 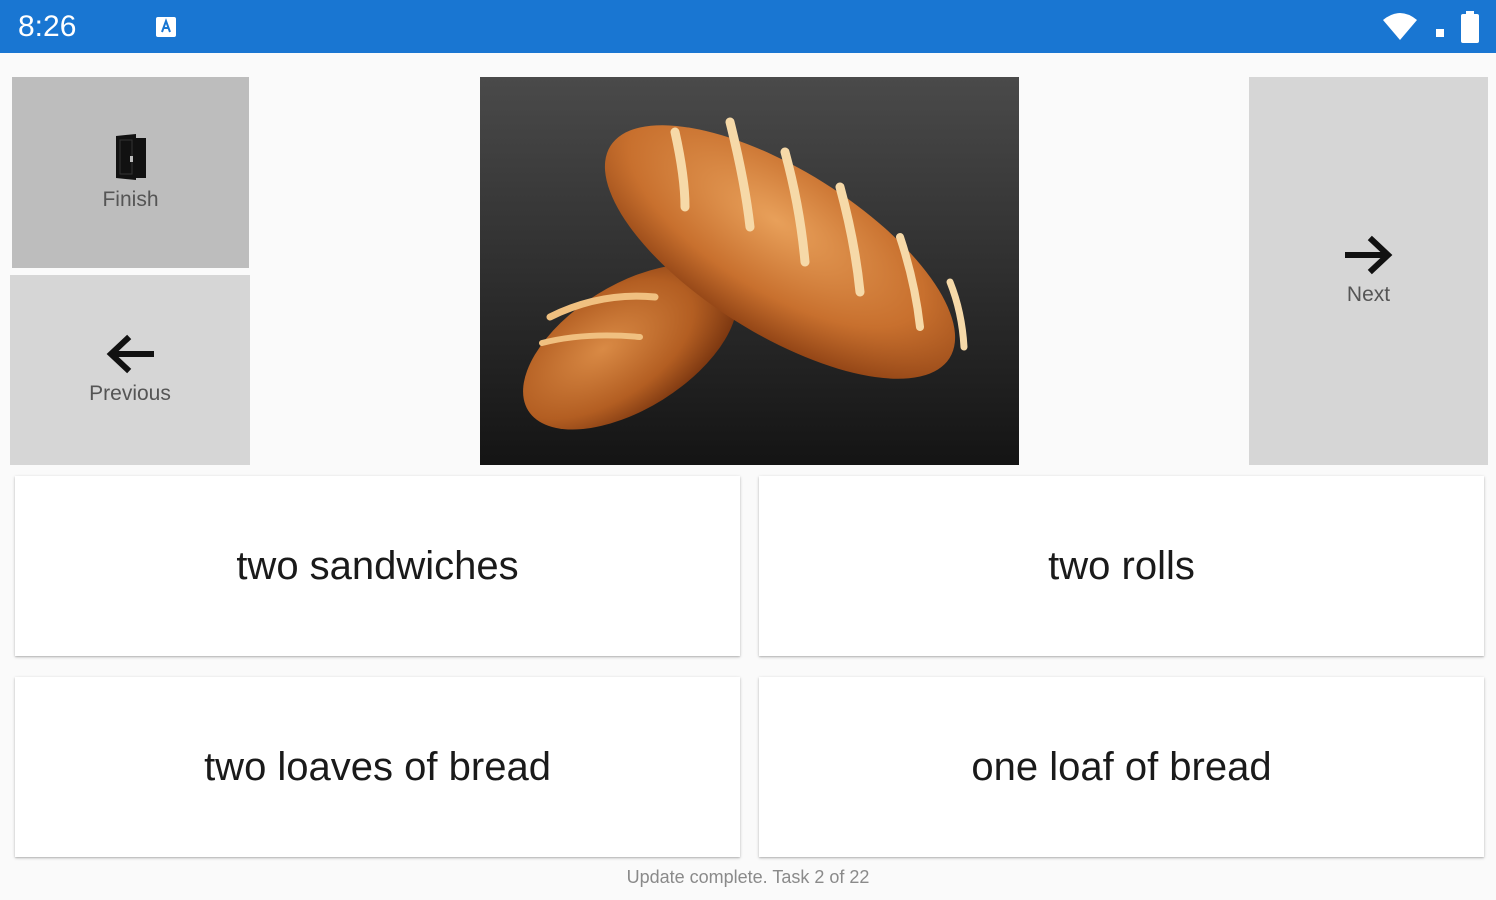 I want to click on answer-option: one loaf of bread, so click(x=1121, y=767).